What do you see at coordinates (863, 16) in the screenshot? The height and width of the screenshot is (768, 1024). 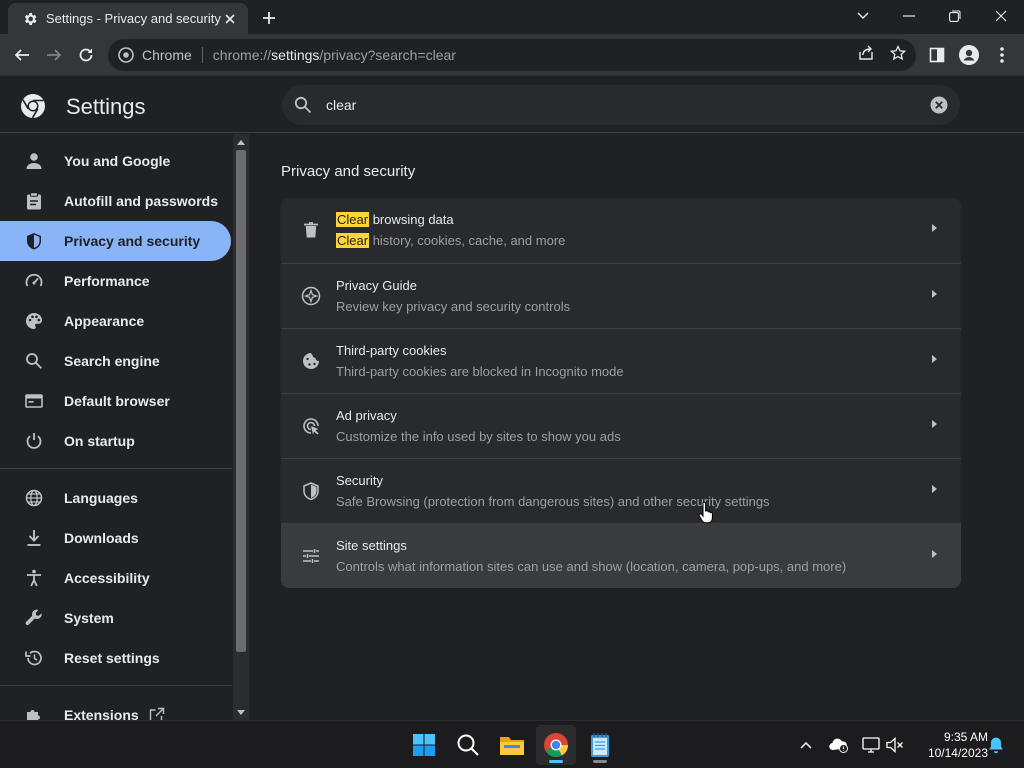 I see `tab-search-chevron-icon` at bounding box center [863, 16].